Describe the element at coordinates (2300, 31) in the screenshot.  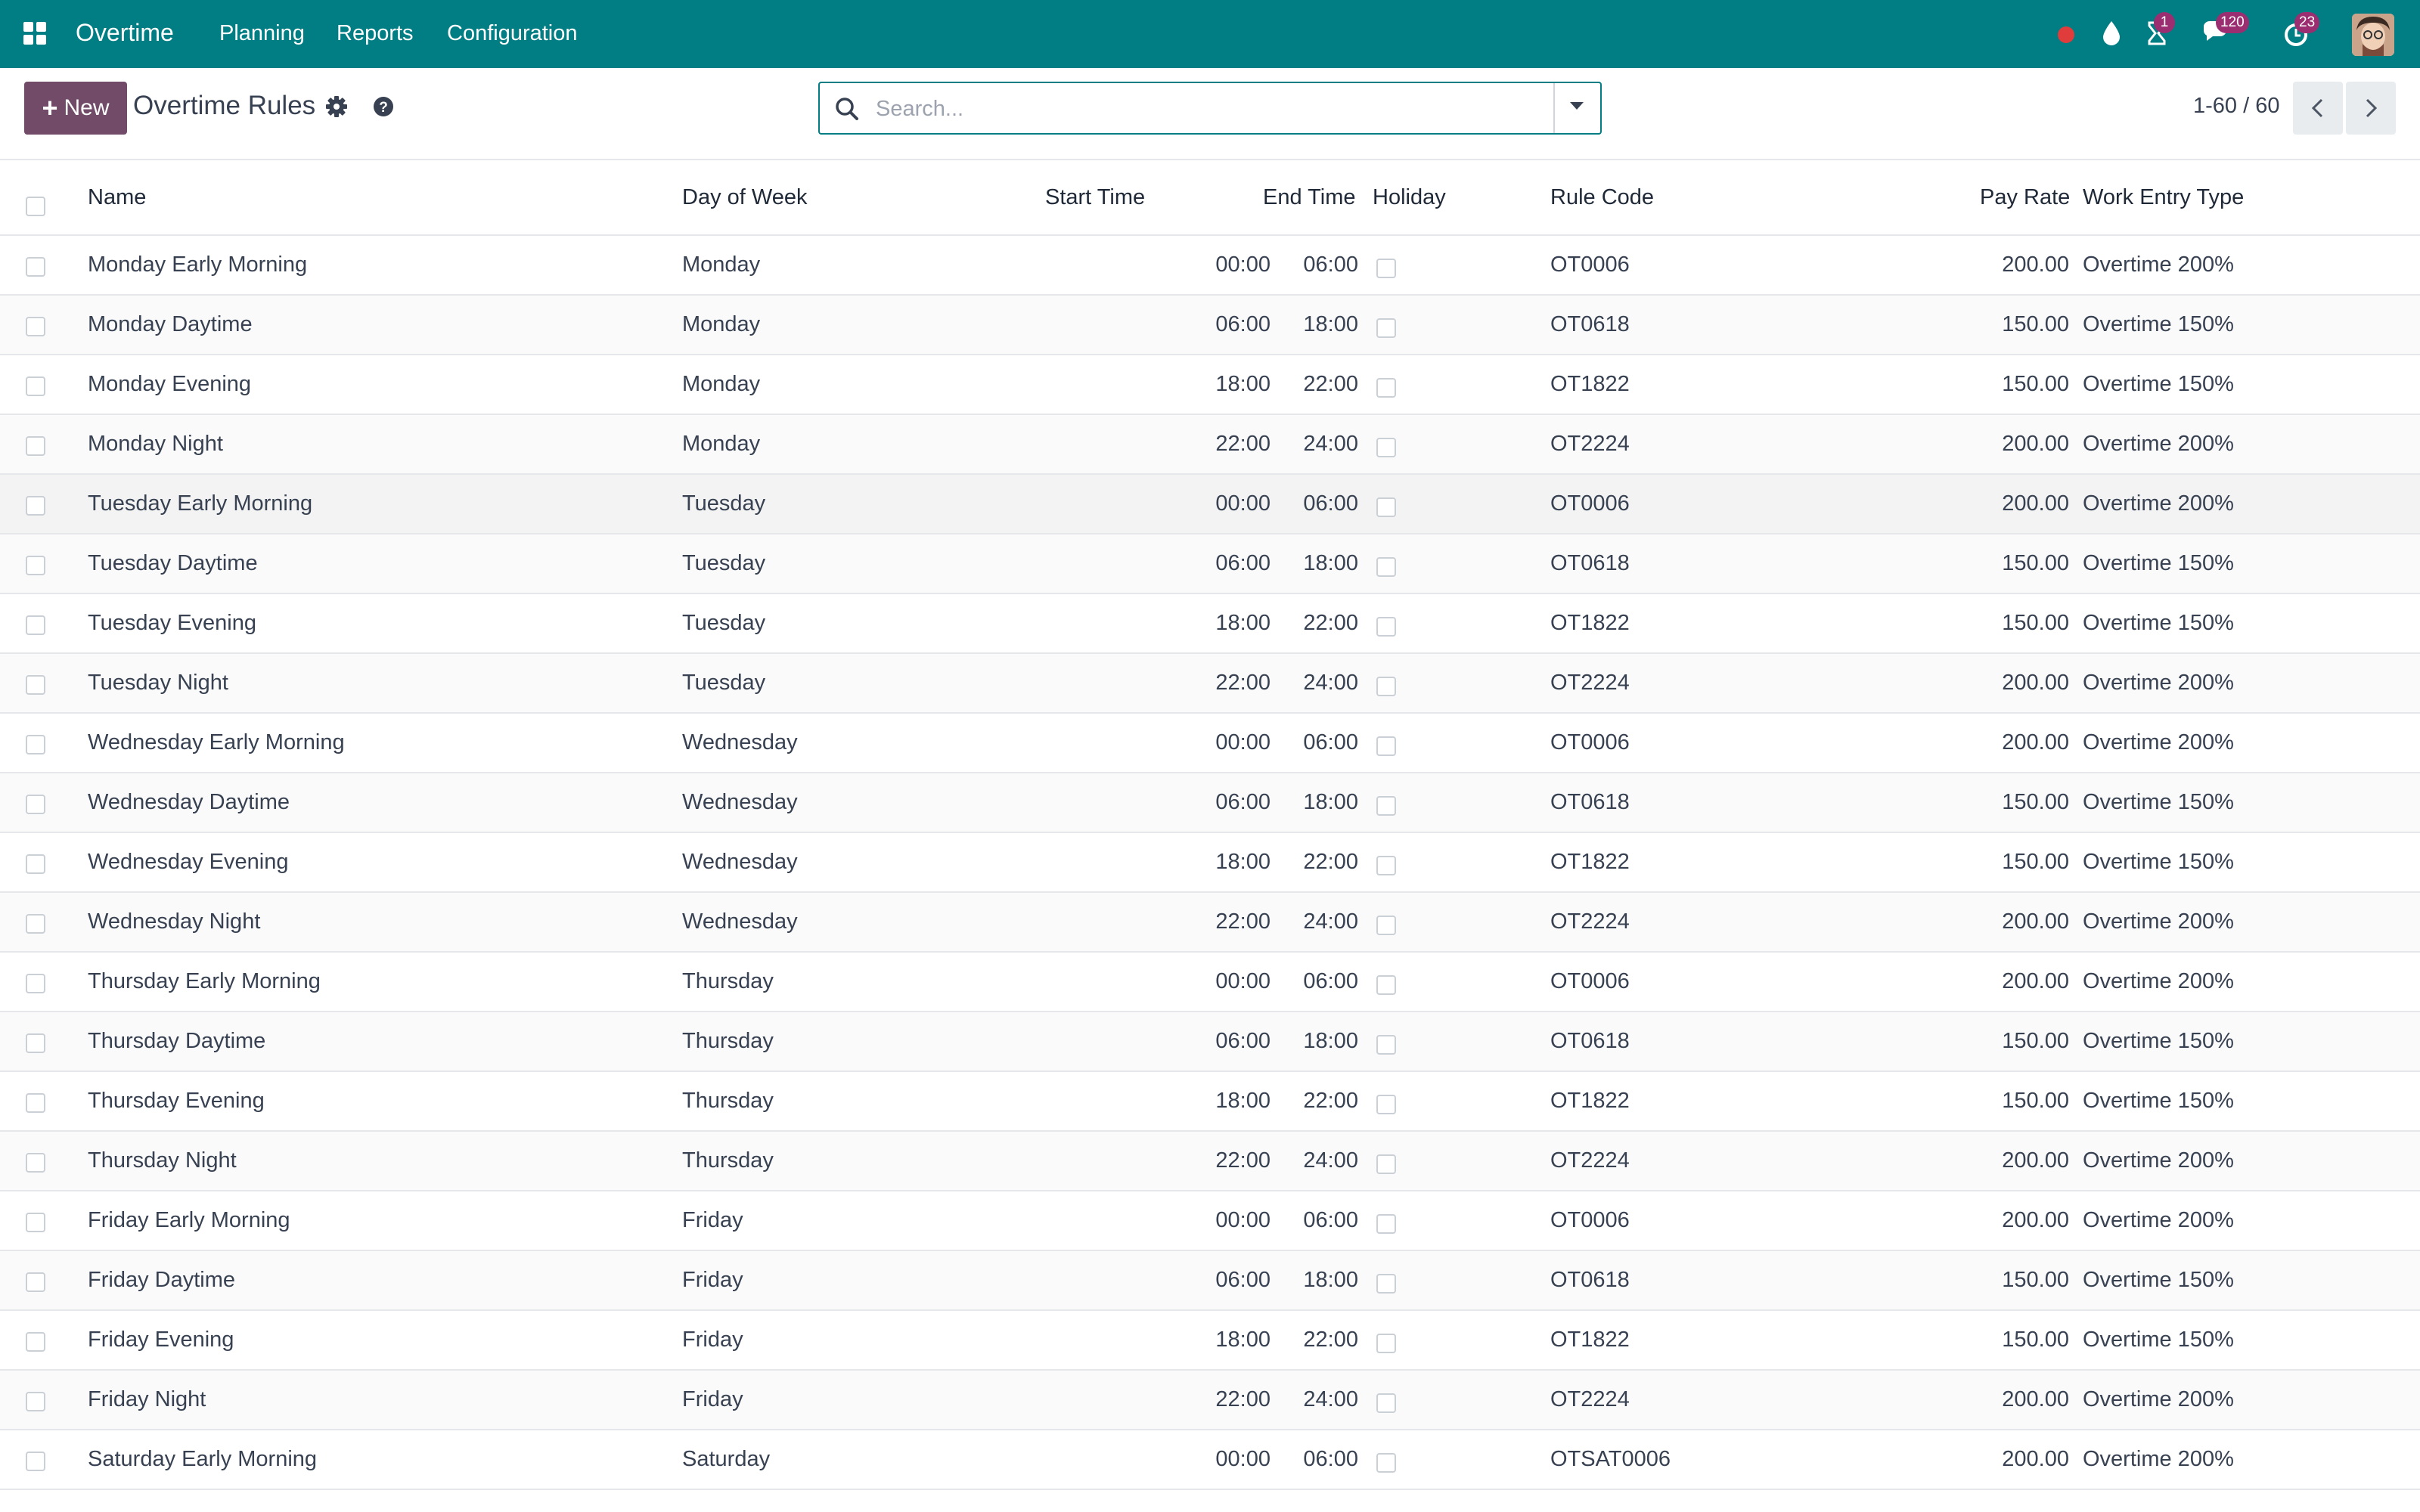
I see `updates-button: 23` at that location.